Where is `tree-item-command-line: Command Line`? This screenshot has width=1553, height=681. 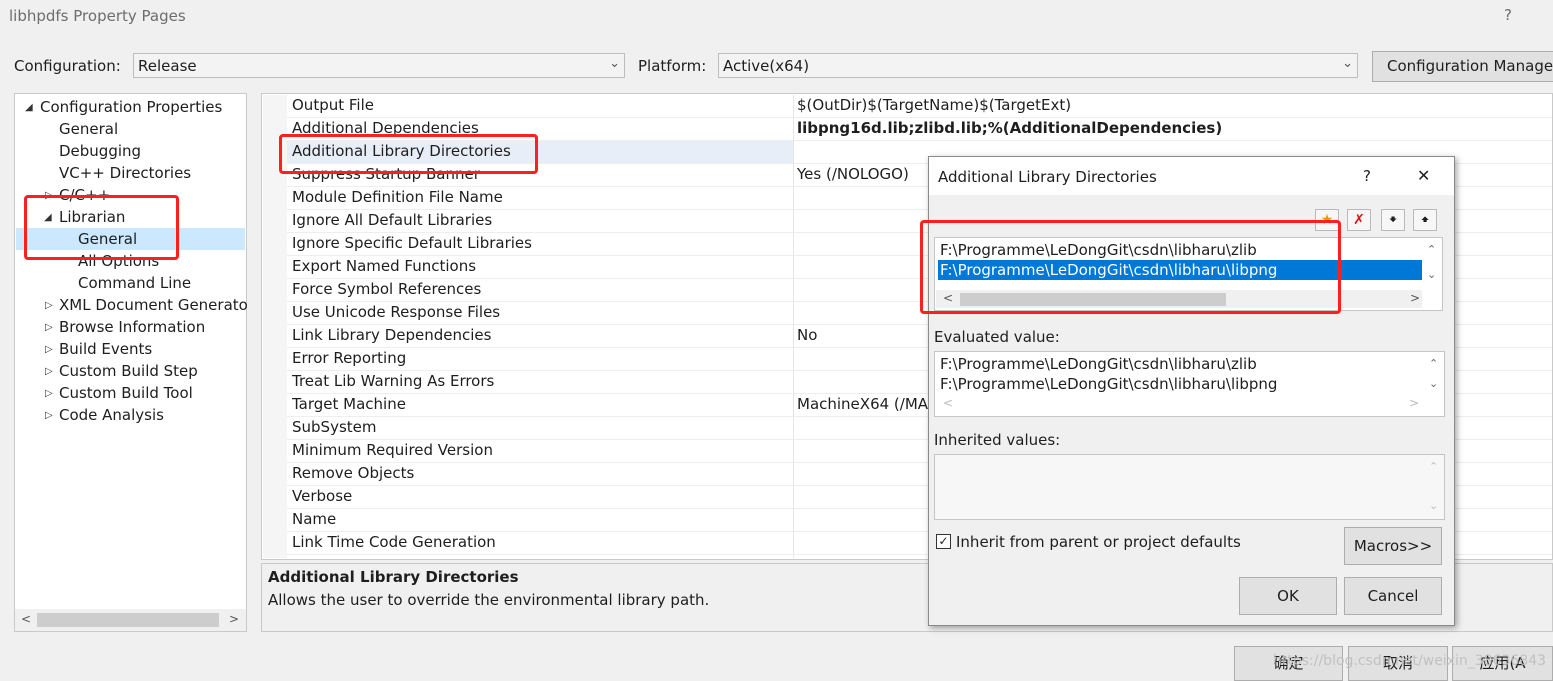
tree-item-command-line: Command Line is located at coordinates (134, 283).